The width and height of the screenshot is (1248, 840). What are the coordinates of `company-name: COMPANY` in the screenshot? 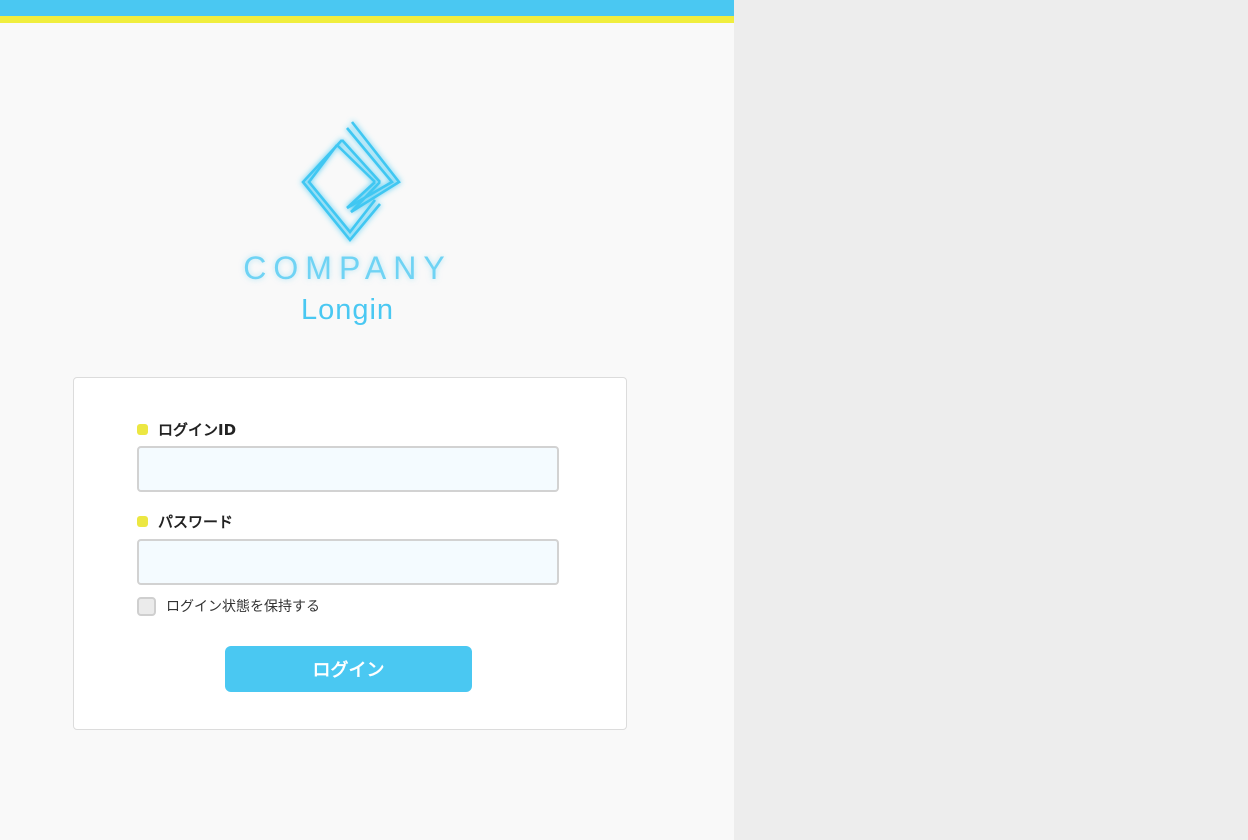 It's located at (347, 268).